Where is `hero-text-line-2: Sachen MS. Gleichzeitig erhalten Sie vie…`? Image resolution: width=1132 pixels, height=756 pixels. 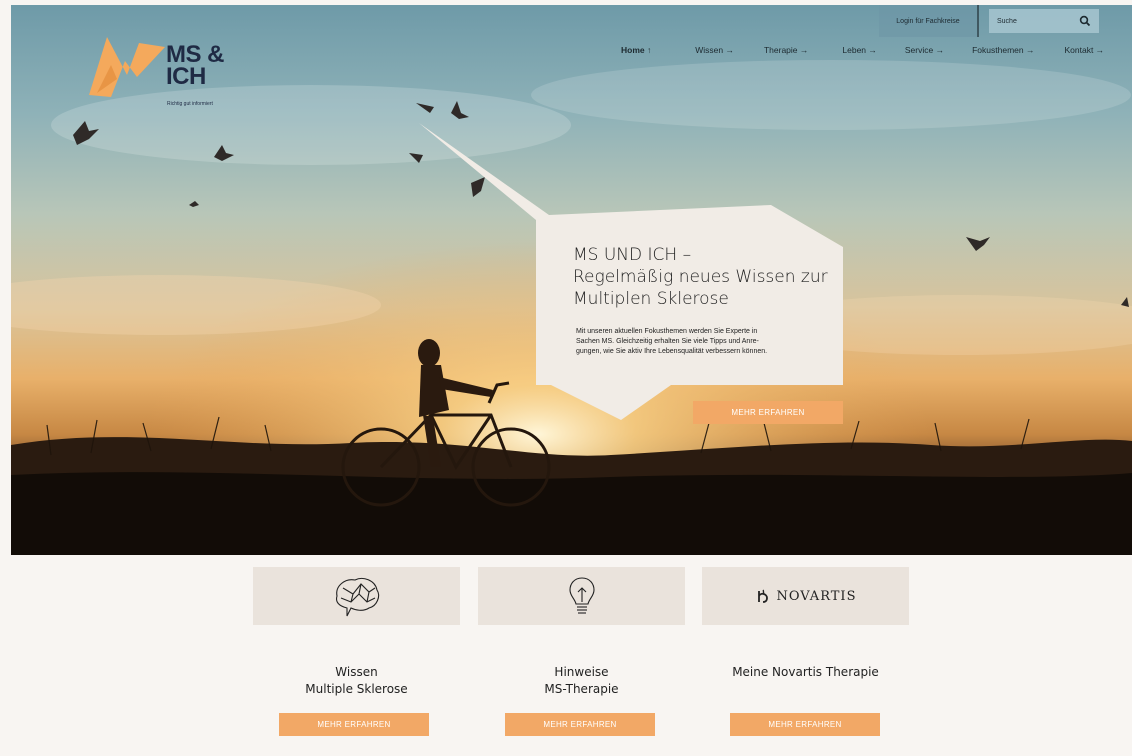 hero-text-line-2: Sachen MS. Gleichzeitig erhalten Sie vie… is located at coordinates (667, 341).